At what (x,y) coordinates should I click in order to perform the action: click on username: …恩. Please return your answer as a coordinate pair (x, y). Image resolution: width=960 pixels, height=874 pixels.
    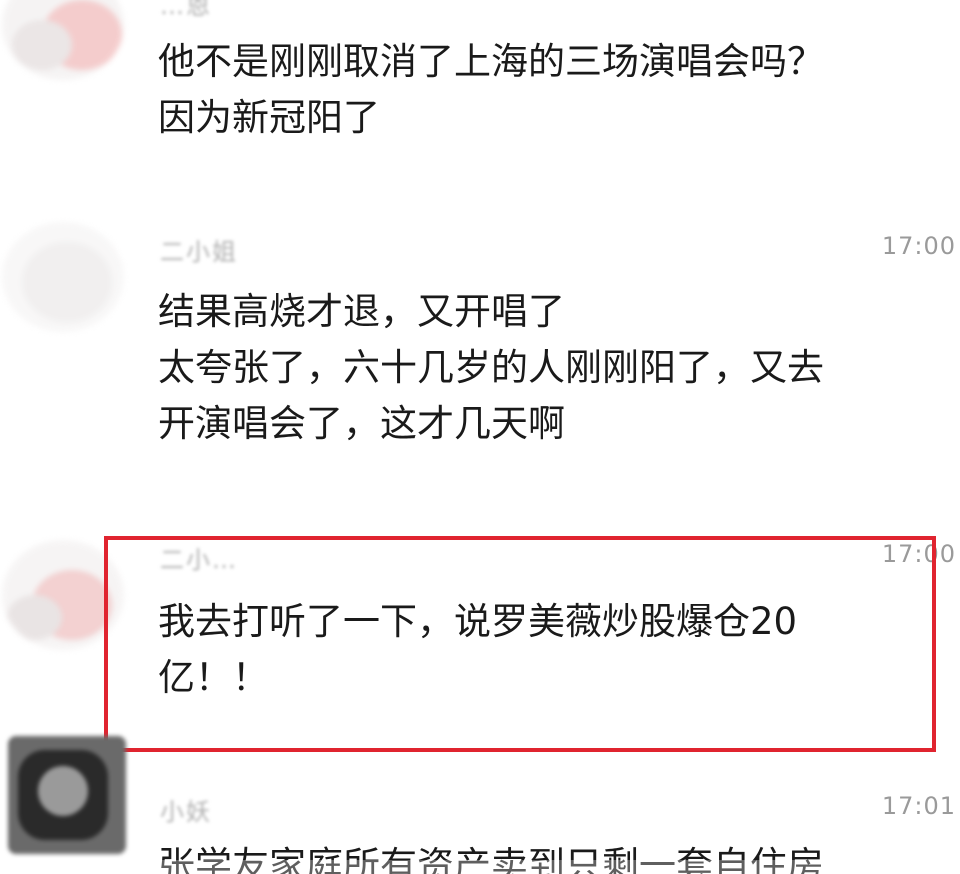
    Looking at the image, I should click on (186, 10).